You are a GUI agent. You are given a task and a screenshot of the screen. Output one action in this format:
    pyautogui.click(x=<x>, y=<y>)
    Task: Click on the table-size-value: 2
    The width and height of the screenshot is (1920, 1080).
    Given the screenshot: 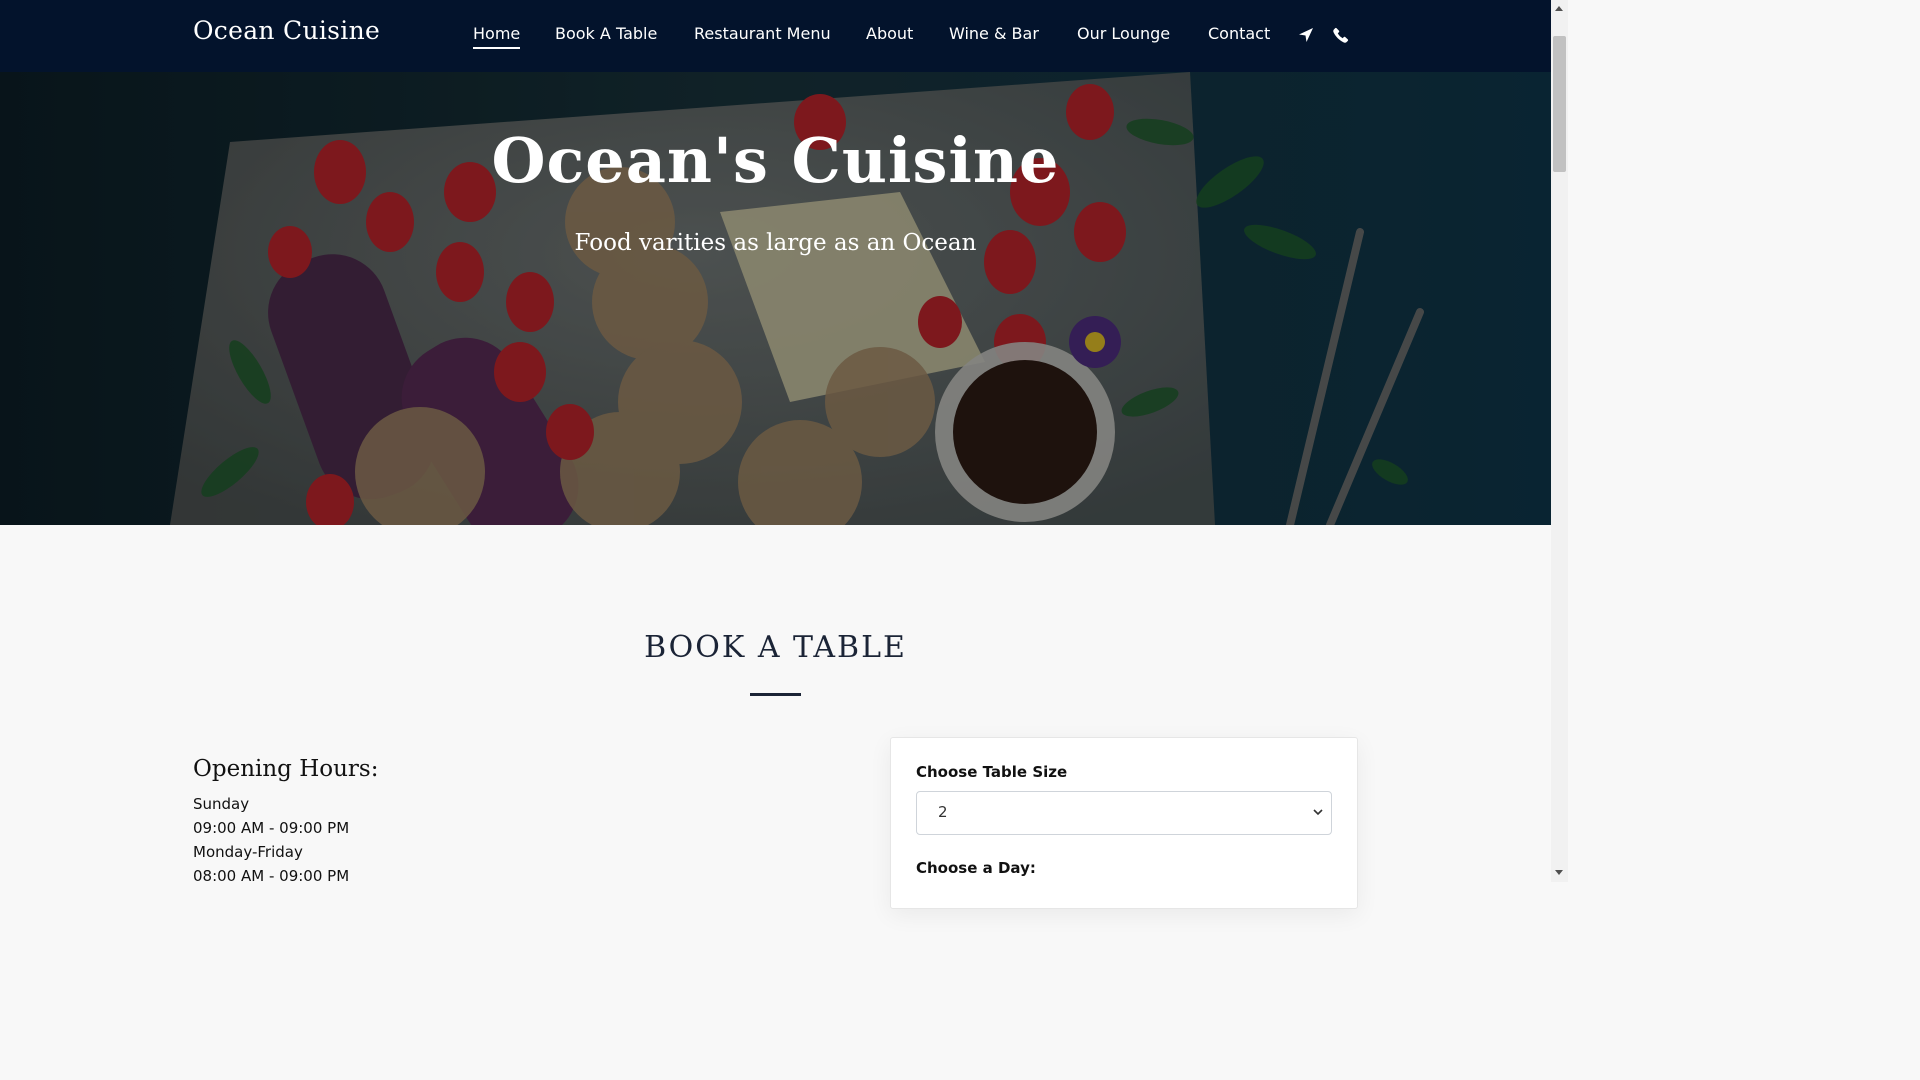 What is the action you would take?
    pyautogui.click(x=943, y=812)
    